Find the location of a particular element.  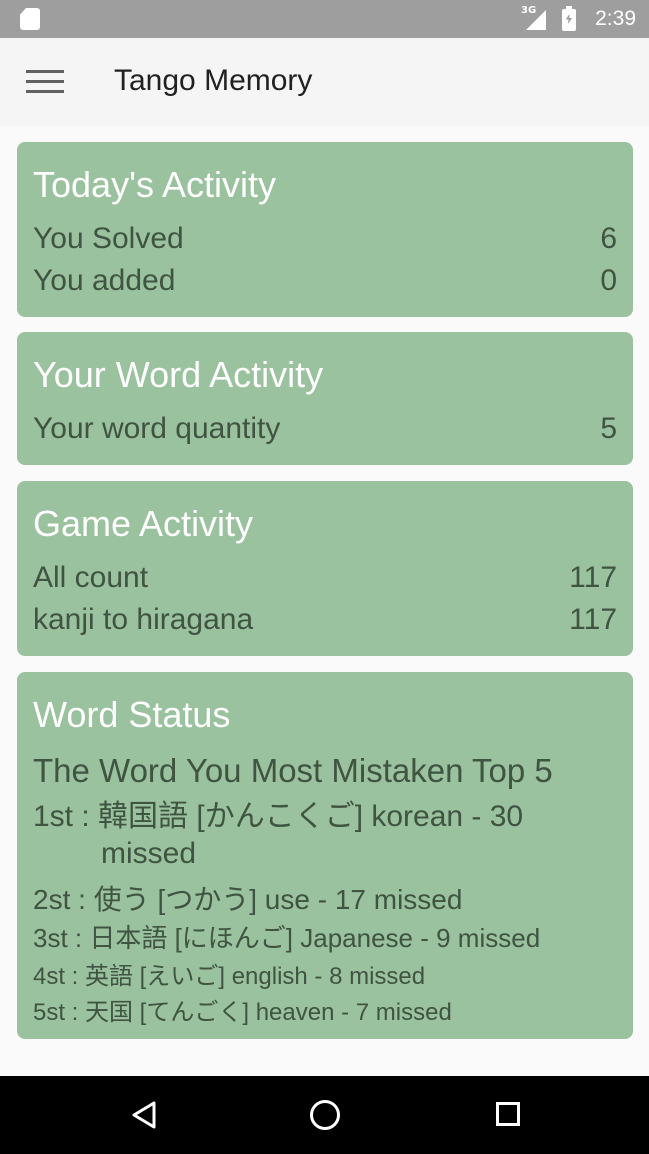

mistake-rank-1-line2: missed is located at coordinates (149, 853).